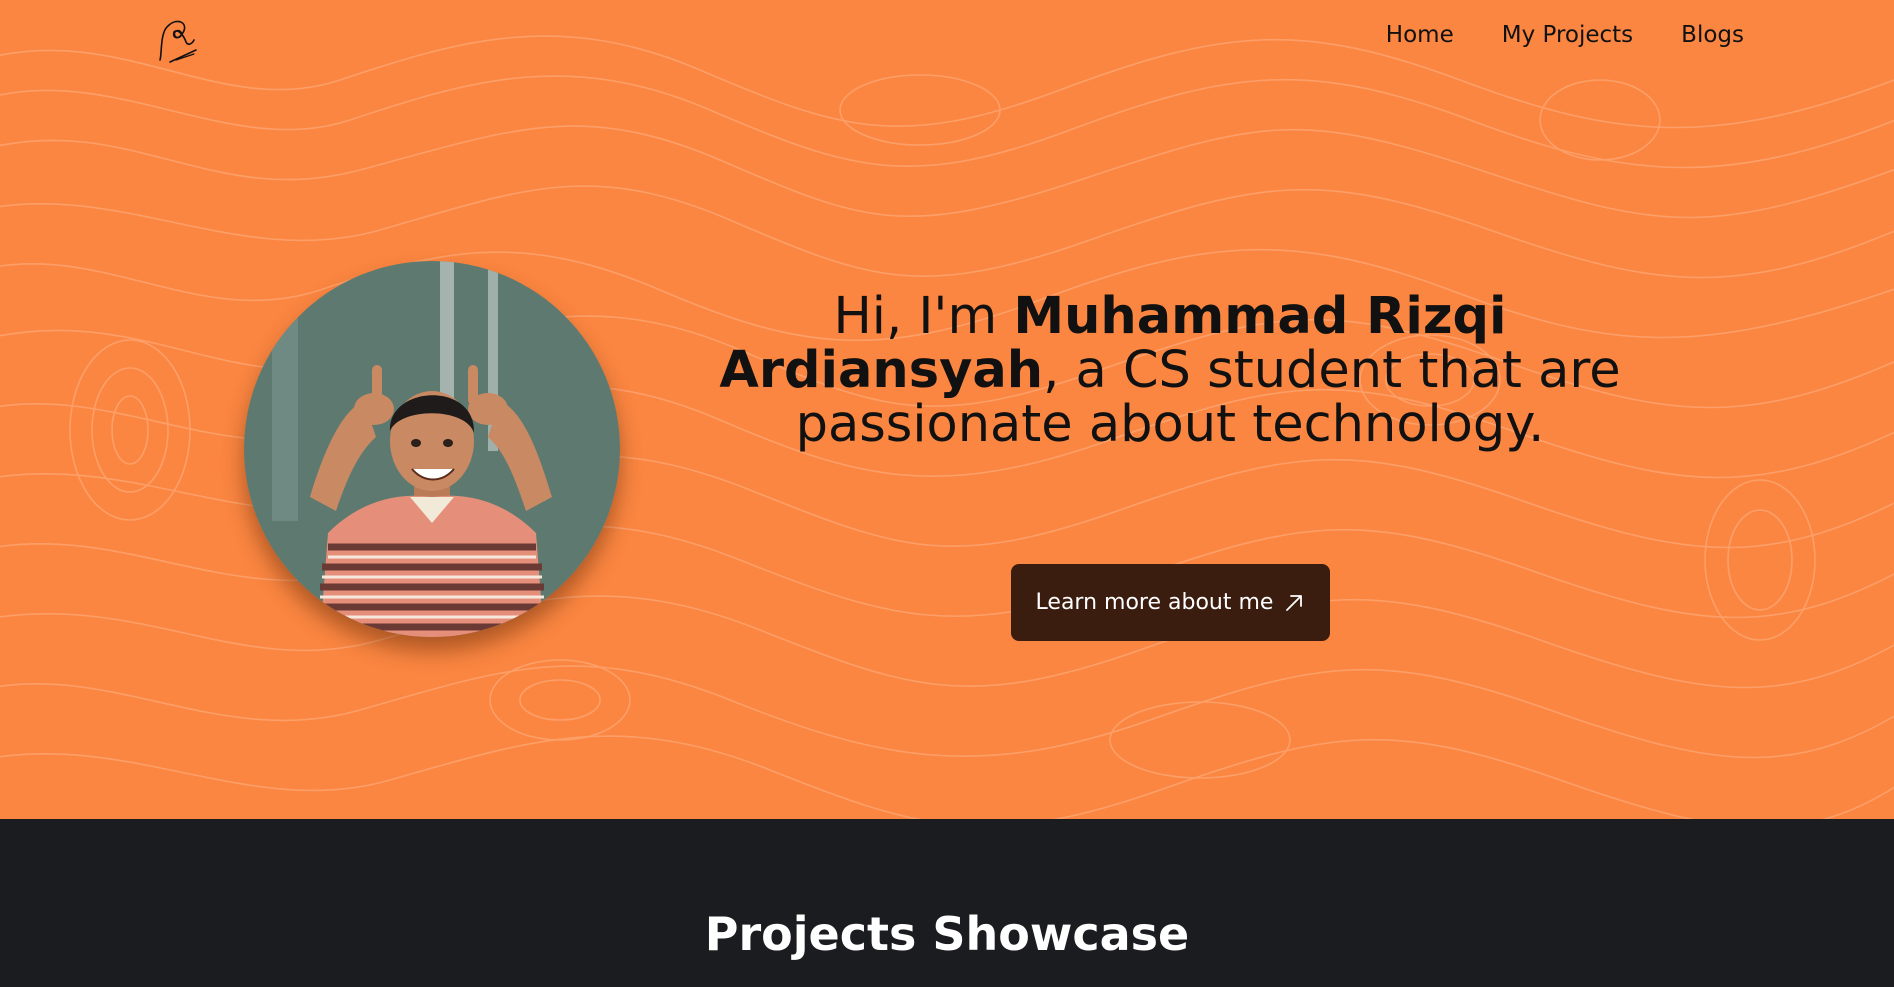 This screenshot has width=1894, height=987. Describe the element at coordinates (1420, 35) in the screenshot. I see `nav-home-link: Home` at that location.